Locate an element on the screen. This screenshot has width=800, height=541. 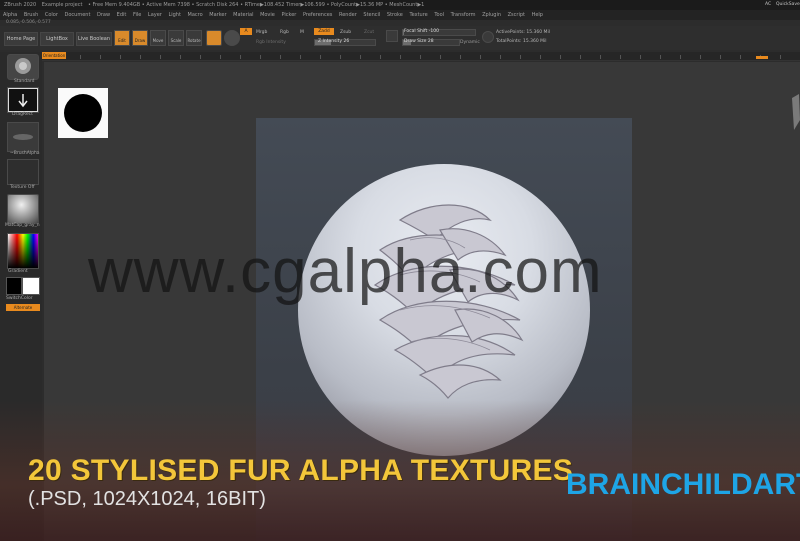
move-mode-button: Move is located at coordinates (158, 38).